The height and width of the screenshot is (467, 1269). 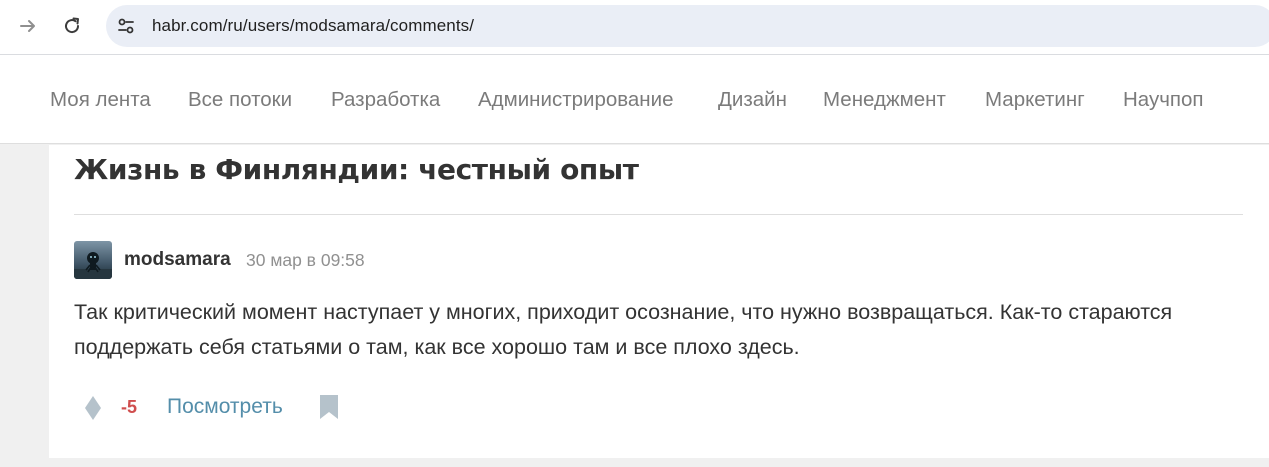 What do you see at coordinates (305, 260) in the screenshot?
I see `comment-timestamp: 30 мар в 09:58` at bounding box center [305, 260].